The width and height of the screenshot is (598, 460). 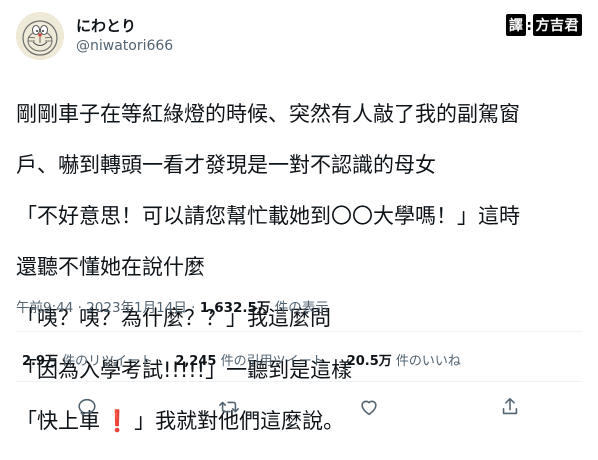 What do you see at coordinates (299, 36) in the screenshot?
I see `tweet-header: にわとり @niwatori666 譯: 方吉君` at bounding box center [299, 36].